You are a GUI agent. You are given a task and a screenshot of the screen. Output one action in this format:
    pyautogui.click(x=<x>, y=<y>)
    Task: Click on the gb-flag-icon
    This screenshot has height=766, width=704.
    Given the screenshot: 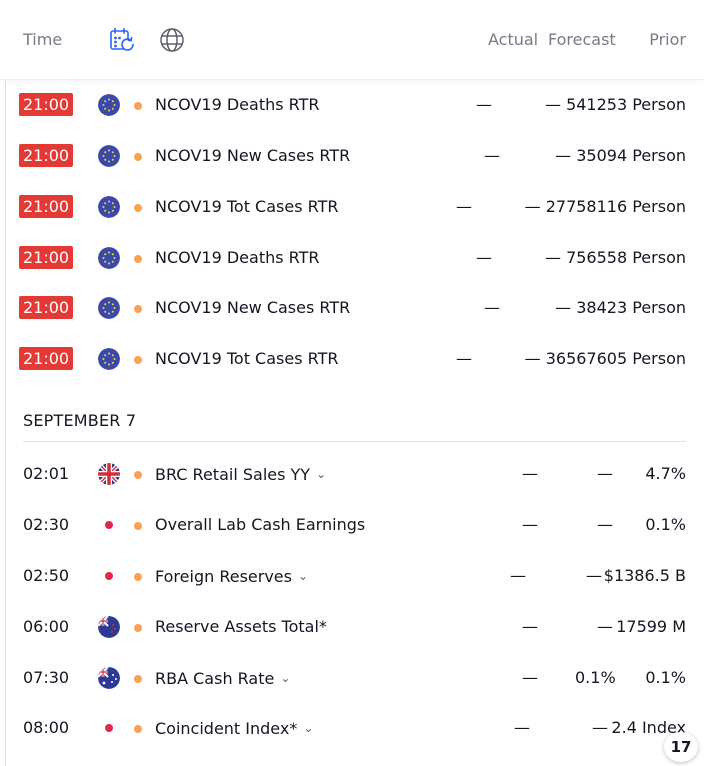 What is the action you would take?
    pyautogui.click(x=109, y=474)
    